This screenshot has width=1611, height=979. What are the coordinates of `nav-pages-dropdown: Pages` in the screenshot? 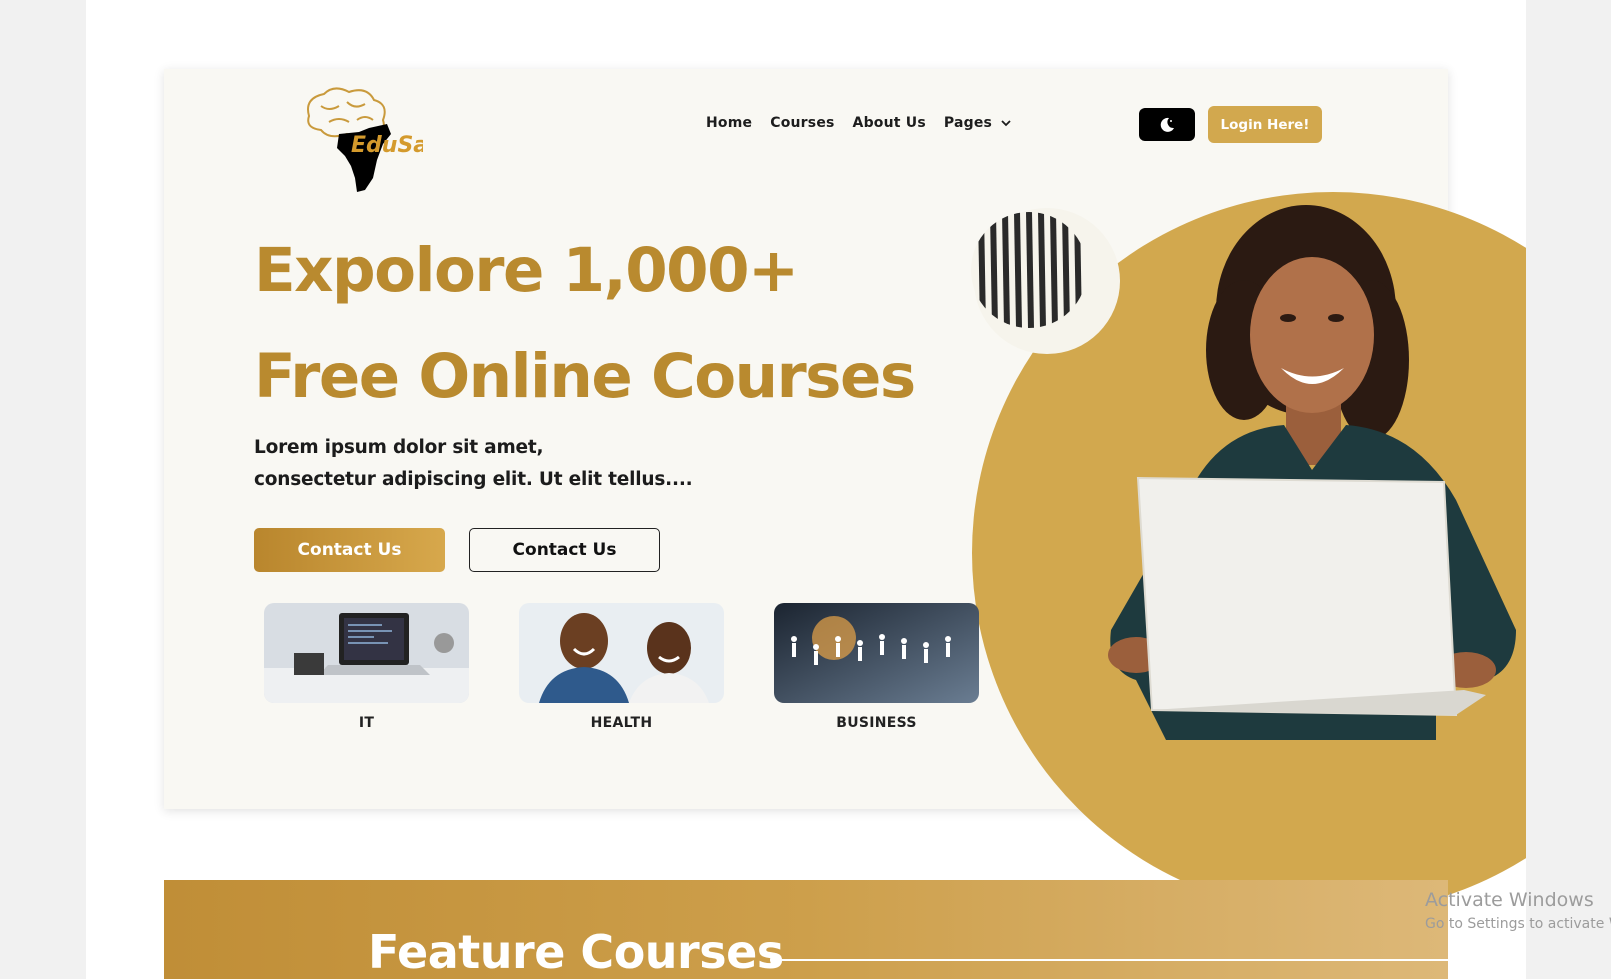 It's located at (978, 123).